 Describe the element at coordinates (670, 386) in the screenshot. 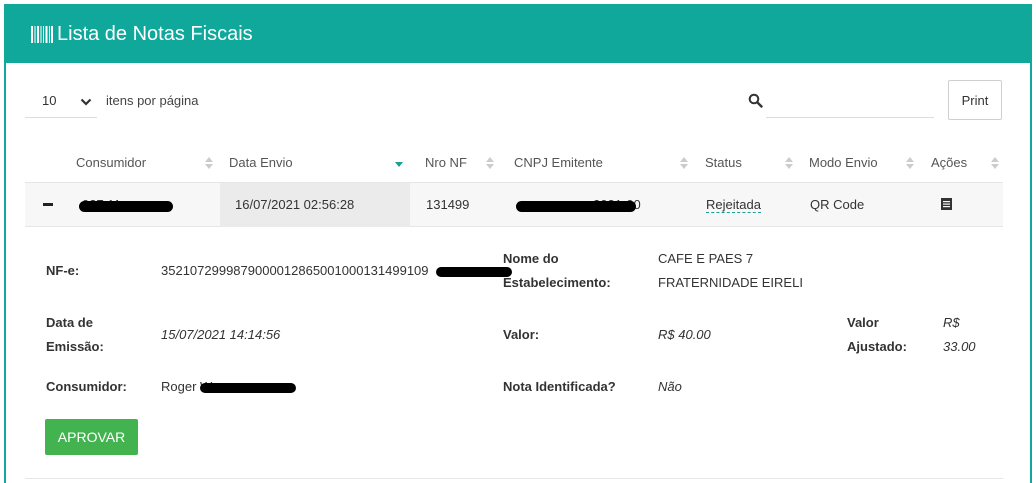

I see `nota-identificada-value: Não` at that location.